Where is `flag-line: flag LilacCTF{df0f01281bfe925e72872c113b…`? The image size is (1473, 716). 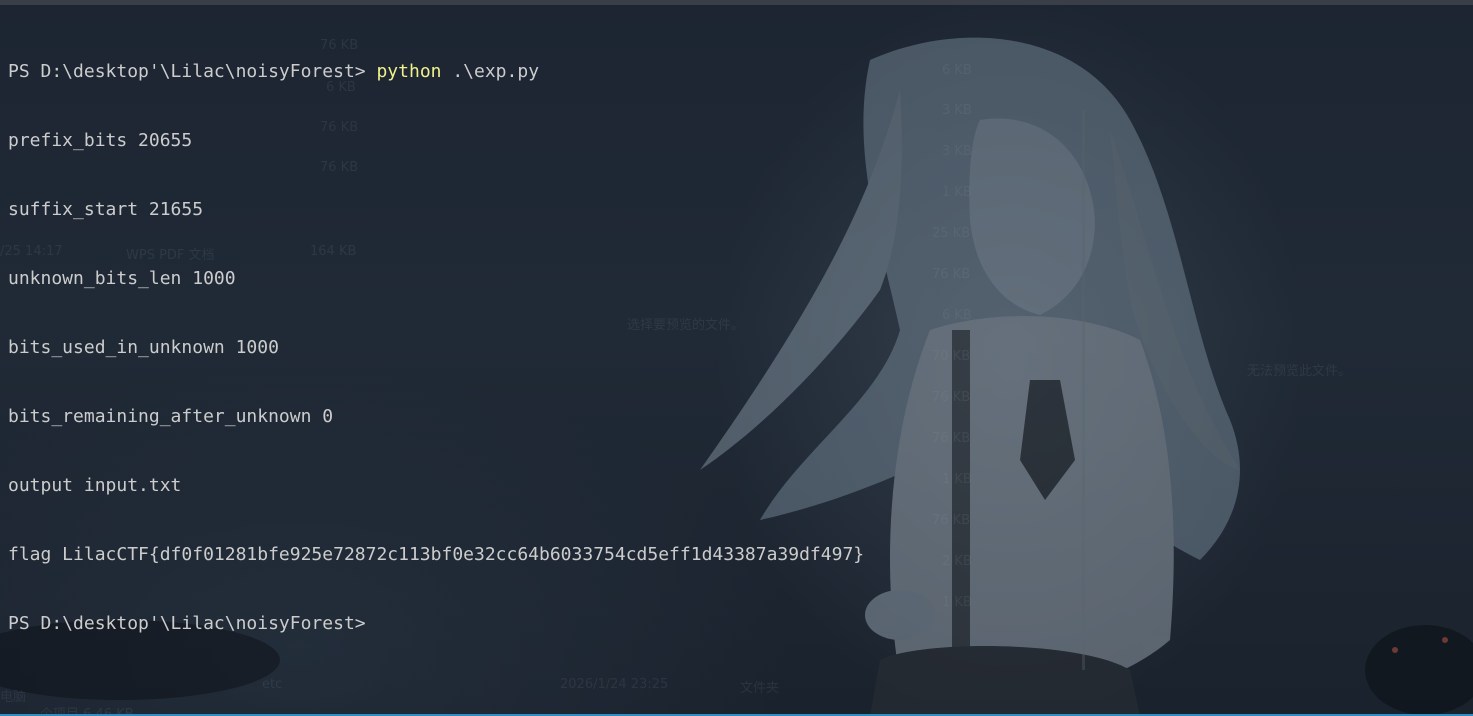 flag-line: flag LilacCTF{df0f01281bfe925e72872c113b… is located at coordinates (436, 554).